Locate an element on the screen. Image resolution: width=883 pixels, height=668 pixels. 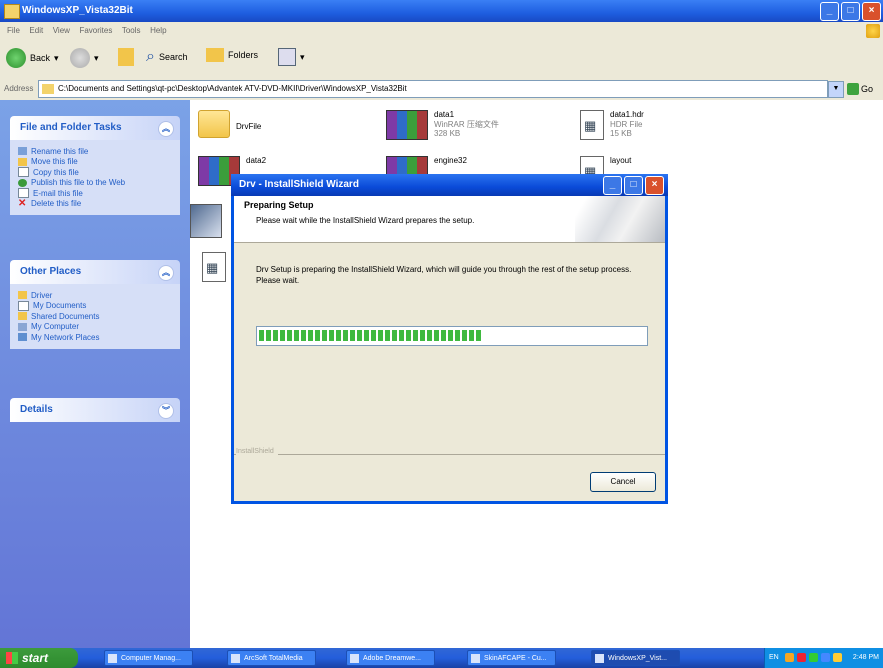
menu-favorites: Favorites is located at coordinates (95, 30).